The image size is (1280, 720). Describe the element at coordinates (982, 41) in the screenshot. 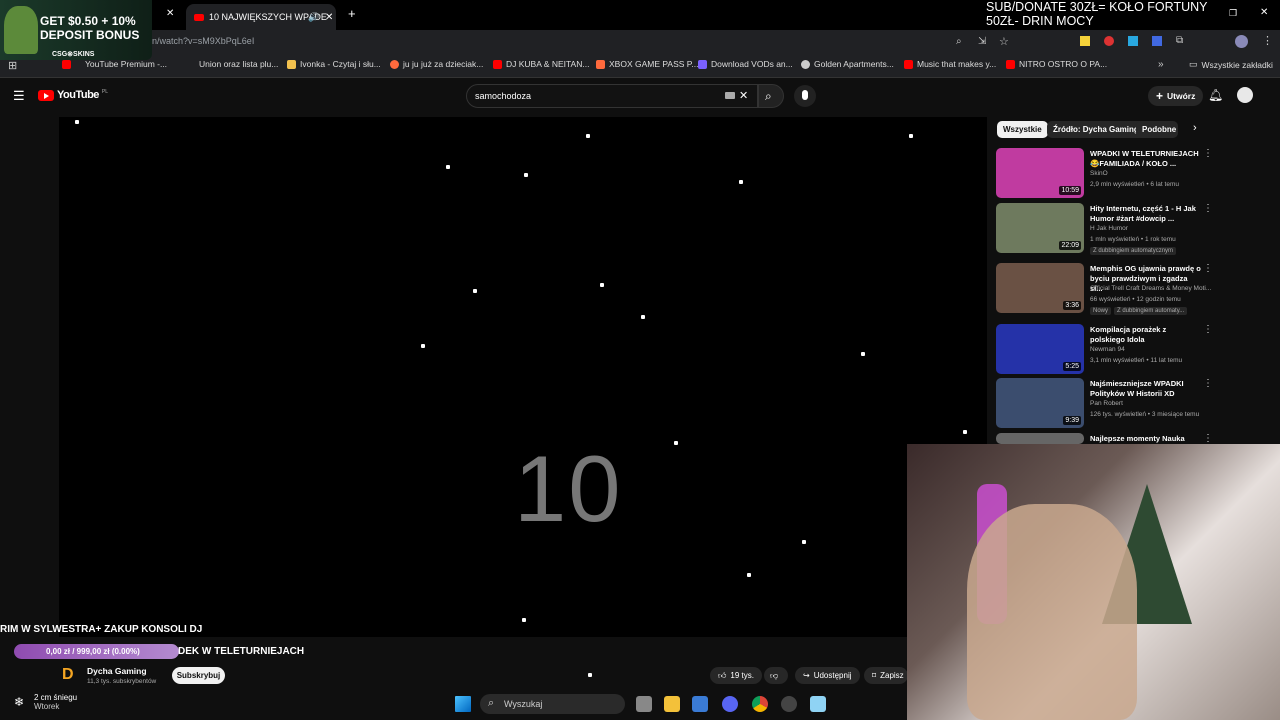

I see `install-icon: ⇲` at that location.